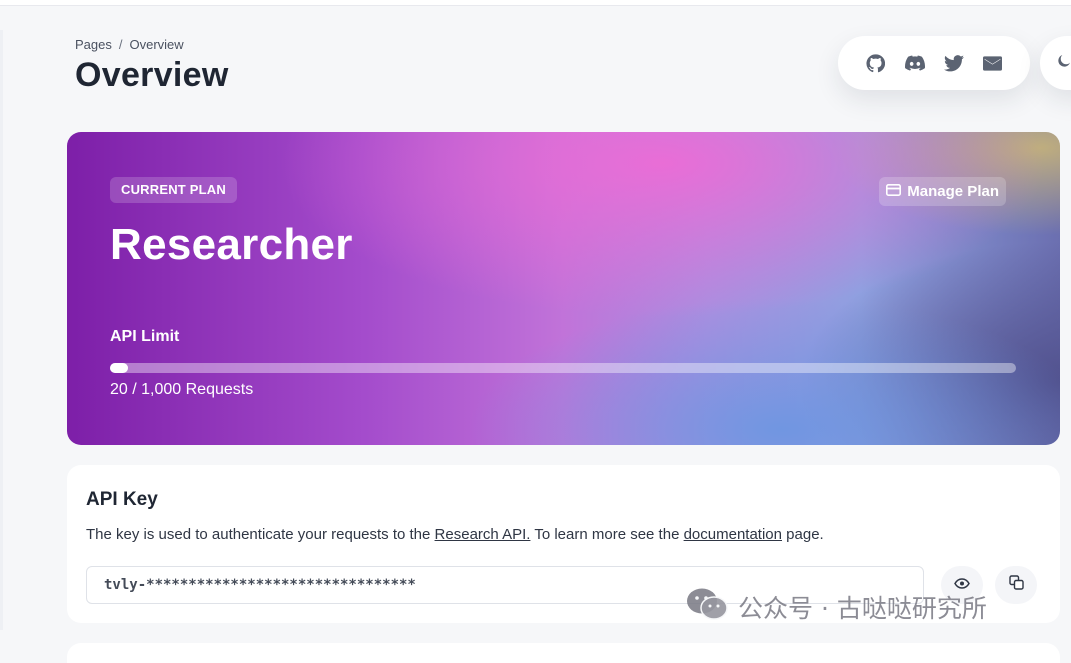 Image resolution: width=1071 pixels, height=663 pixels. I want to click on mail-icon, so click(993, 63).